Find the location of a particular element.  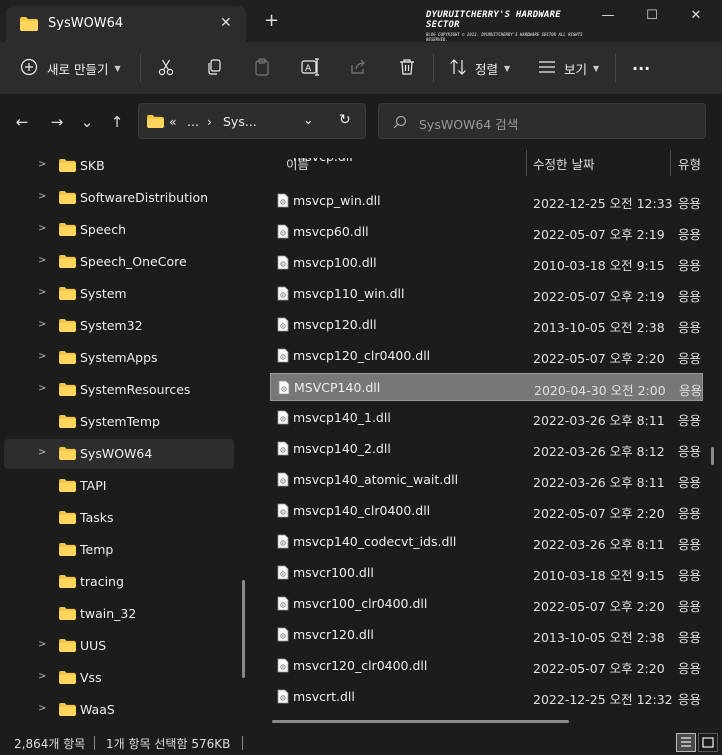

table-row: MSVCP140.dll 2020-04-30 오전 2:00 응용 is located at coordinates (486, 387).